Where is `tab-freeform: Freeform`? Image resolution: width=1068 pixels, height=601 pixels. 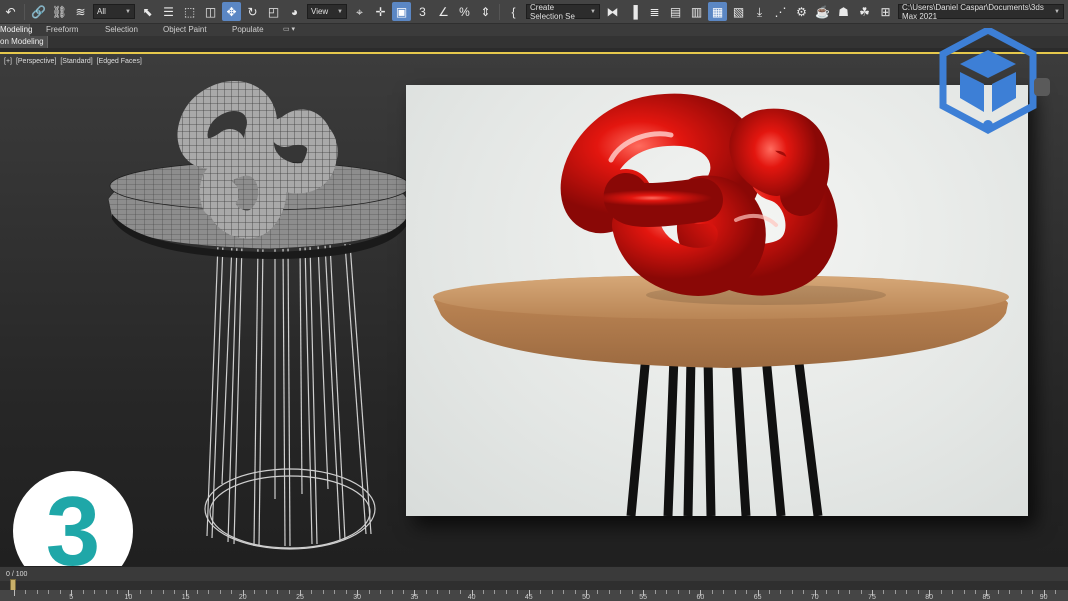 tab-freeform: Freeform is located at coordinates (62, 30).